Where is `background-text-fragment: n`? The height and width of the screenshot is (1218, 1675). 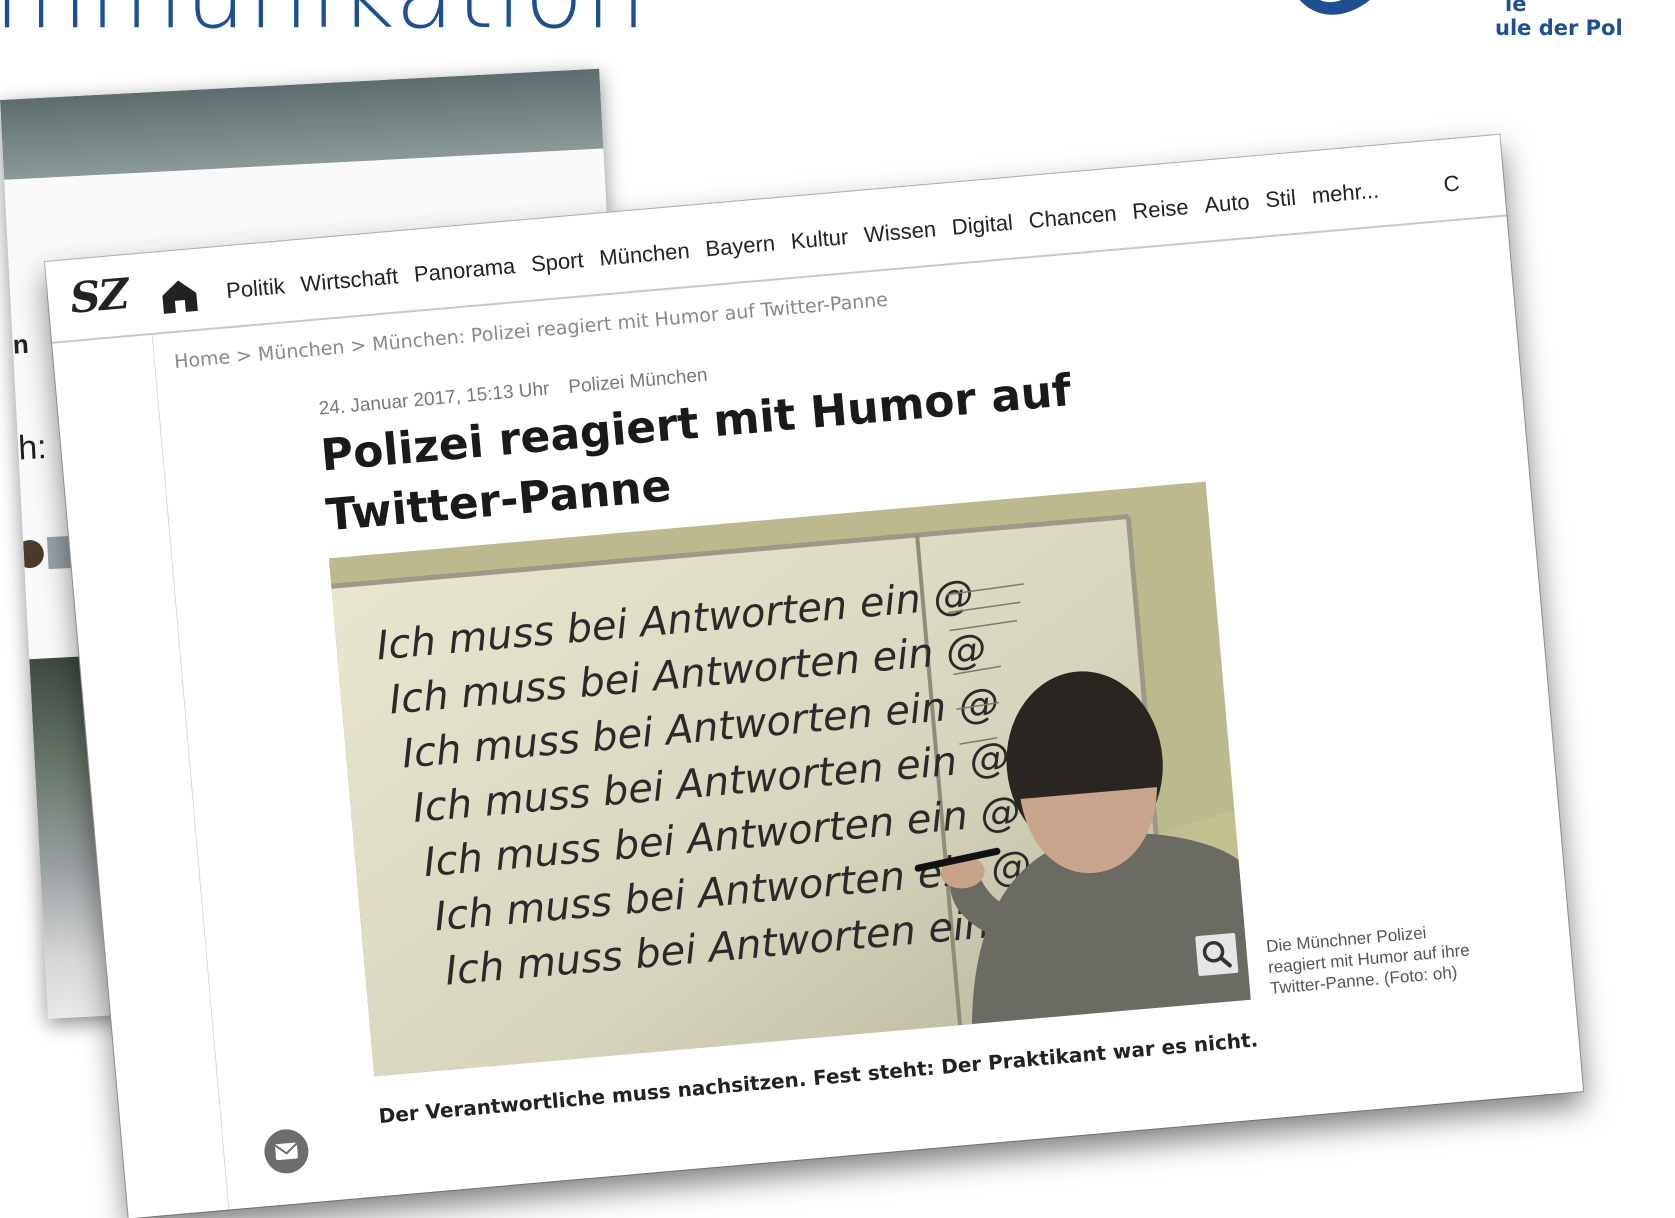
background-text-fragment: n is located at coordinates (21, 344).